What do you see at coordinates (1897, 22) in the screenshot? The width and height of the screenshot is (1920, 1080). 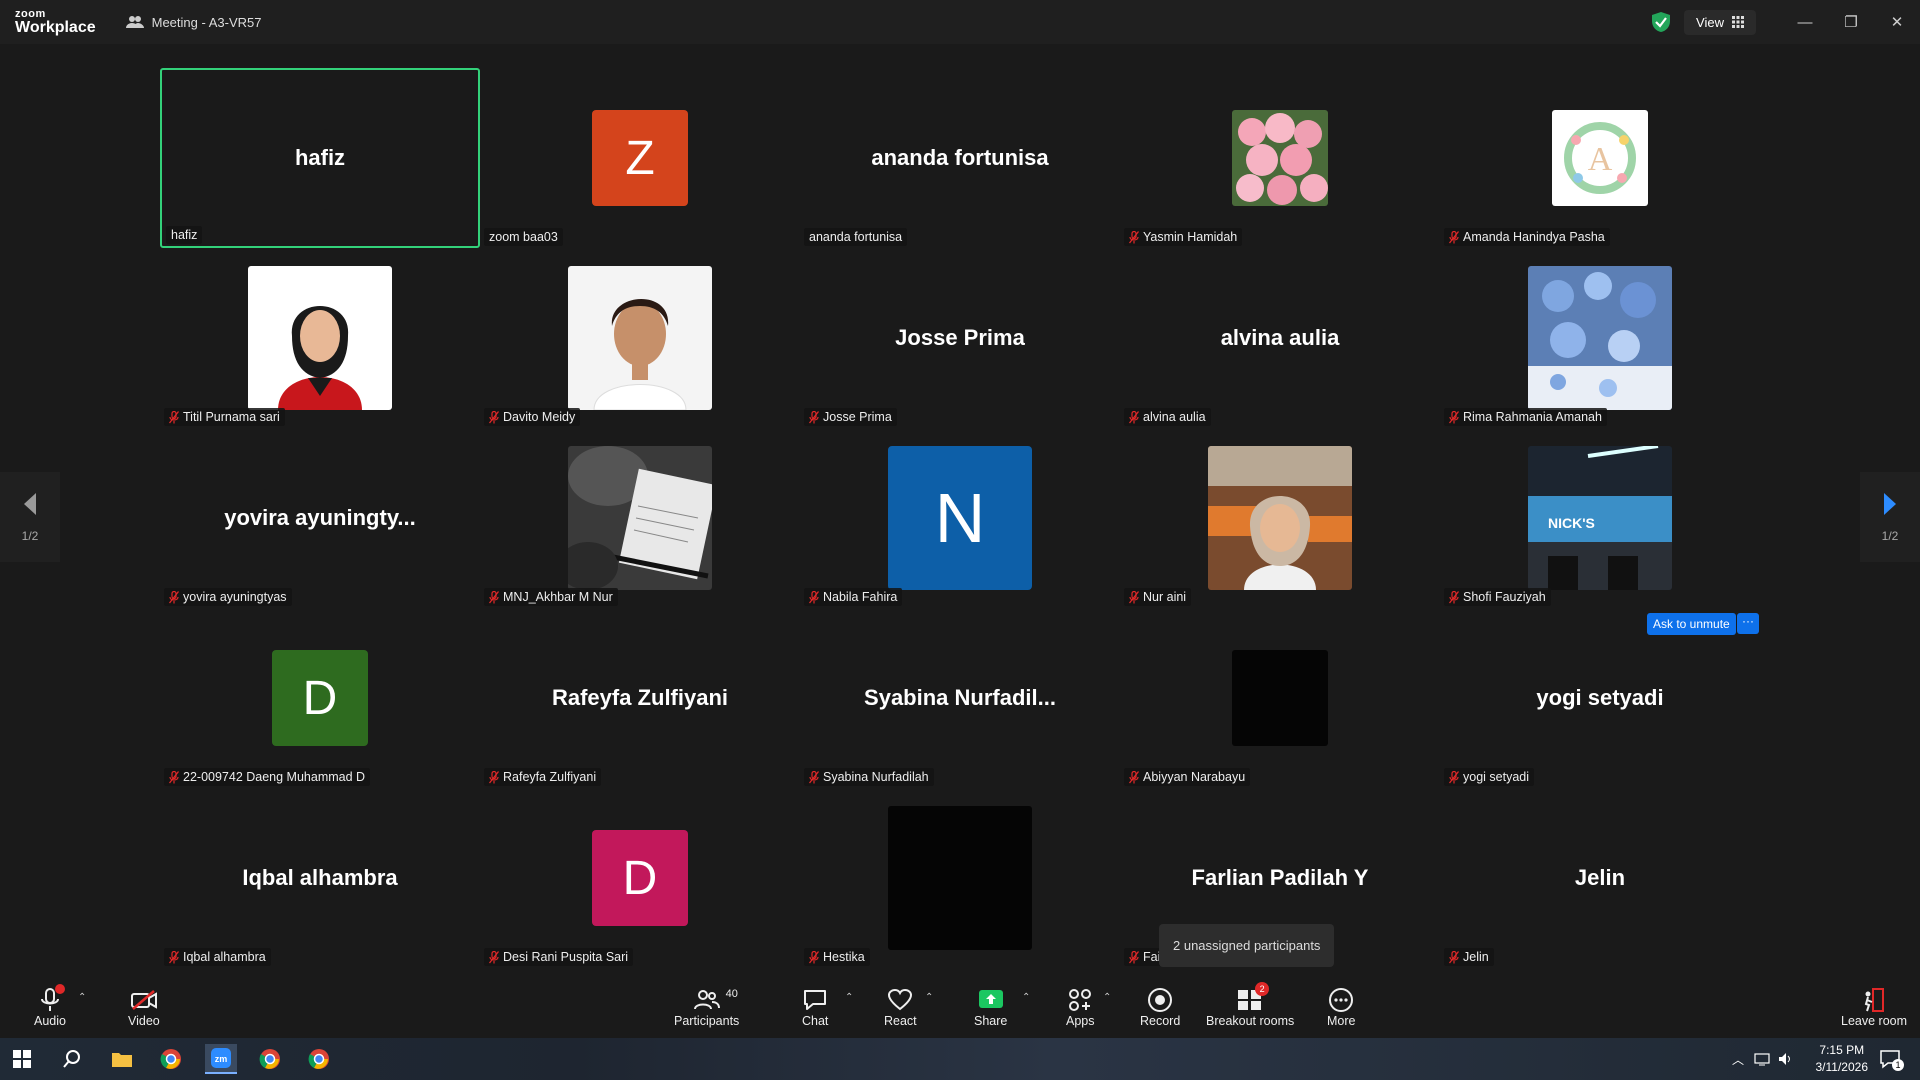 I see `close-icon: ✕` at bounding box center [1897, 22].